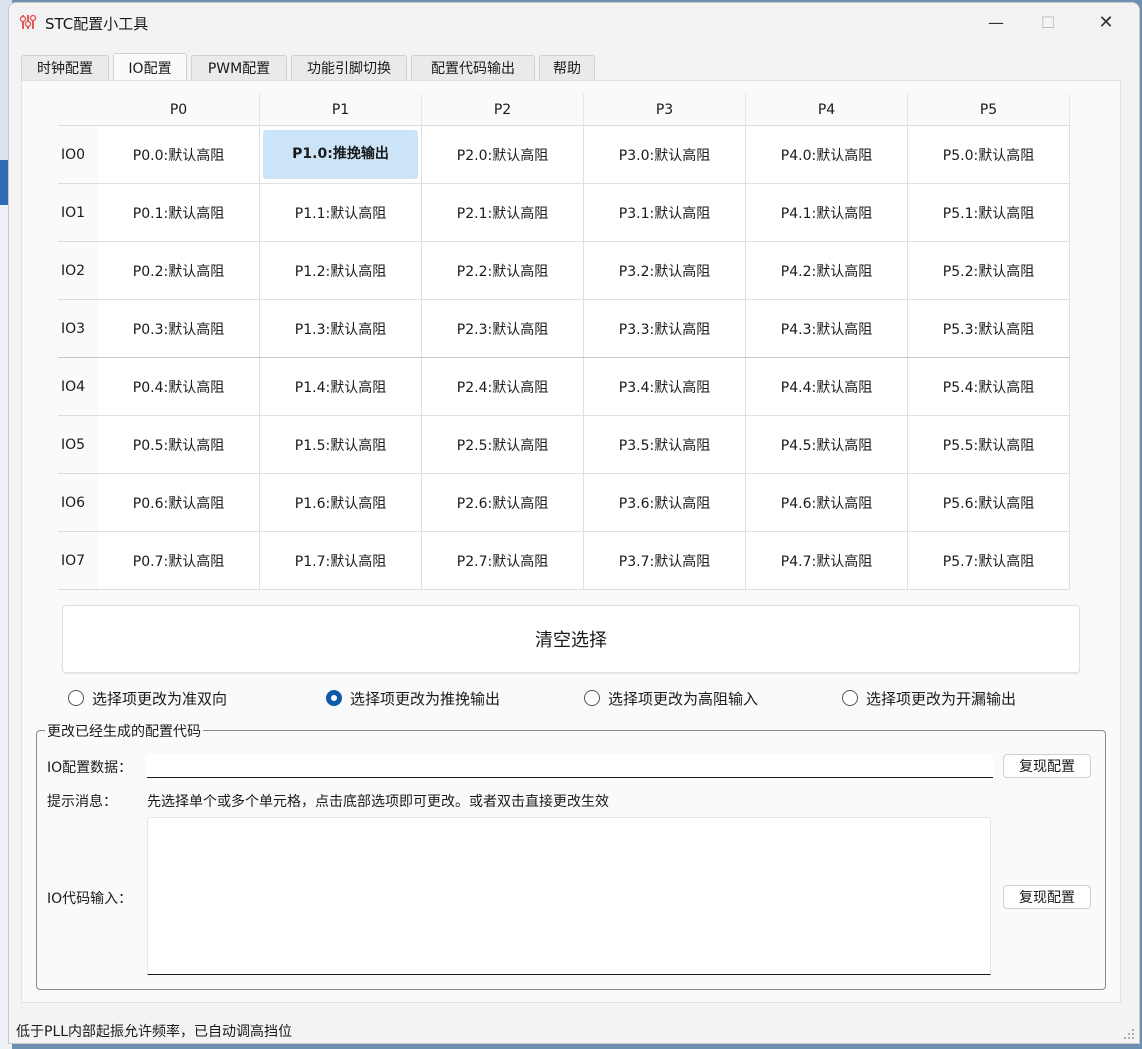 The image size is (1142, 1049). What do you see at coordinates (929, 698) in the screenshot?
I see `radio-open-drain: 选择项更改为开漏输出` at bounding box center [929, 698].